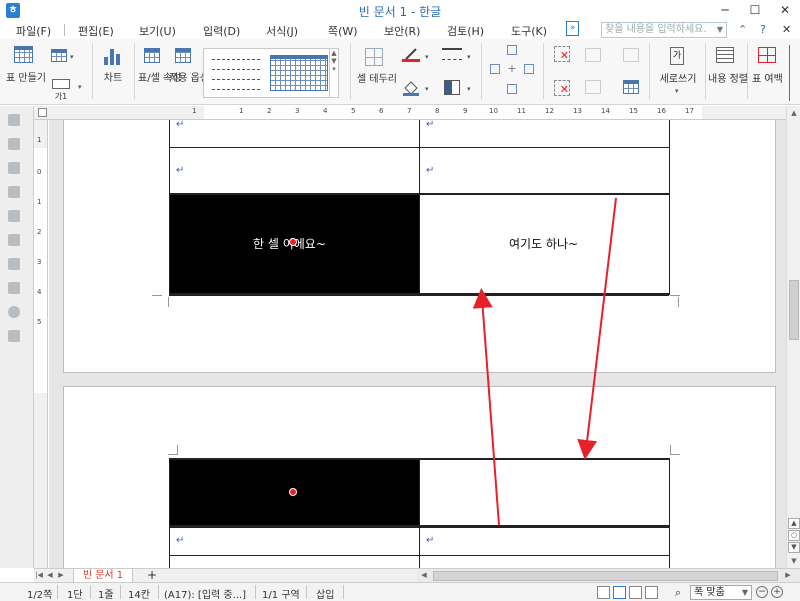 The image size is (800, 601). I want to click on clipboard-icon, so click(14, 144).